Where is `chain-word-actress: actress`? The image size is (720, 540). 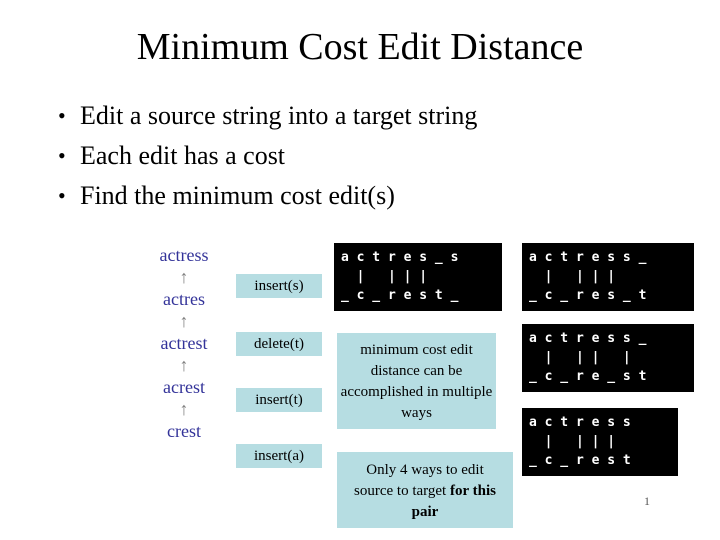 chain-word-actress: actress is located at coordinates (184, 255).